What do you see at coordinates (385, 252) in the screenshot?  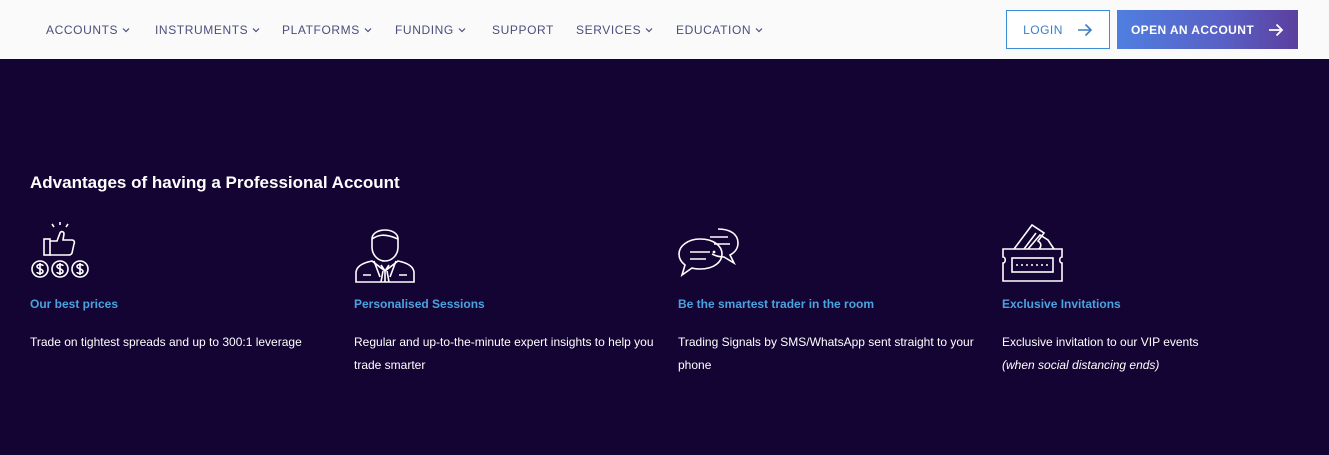 I see `person-suit-icon` at bounding box center [385, 252].